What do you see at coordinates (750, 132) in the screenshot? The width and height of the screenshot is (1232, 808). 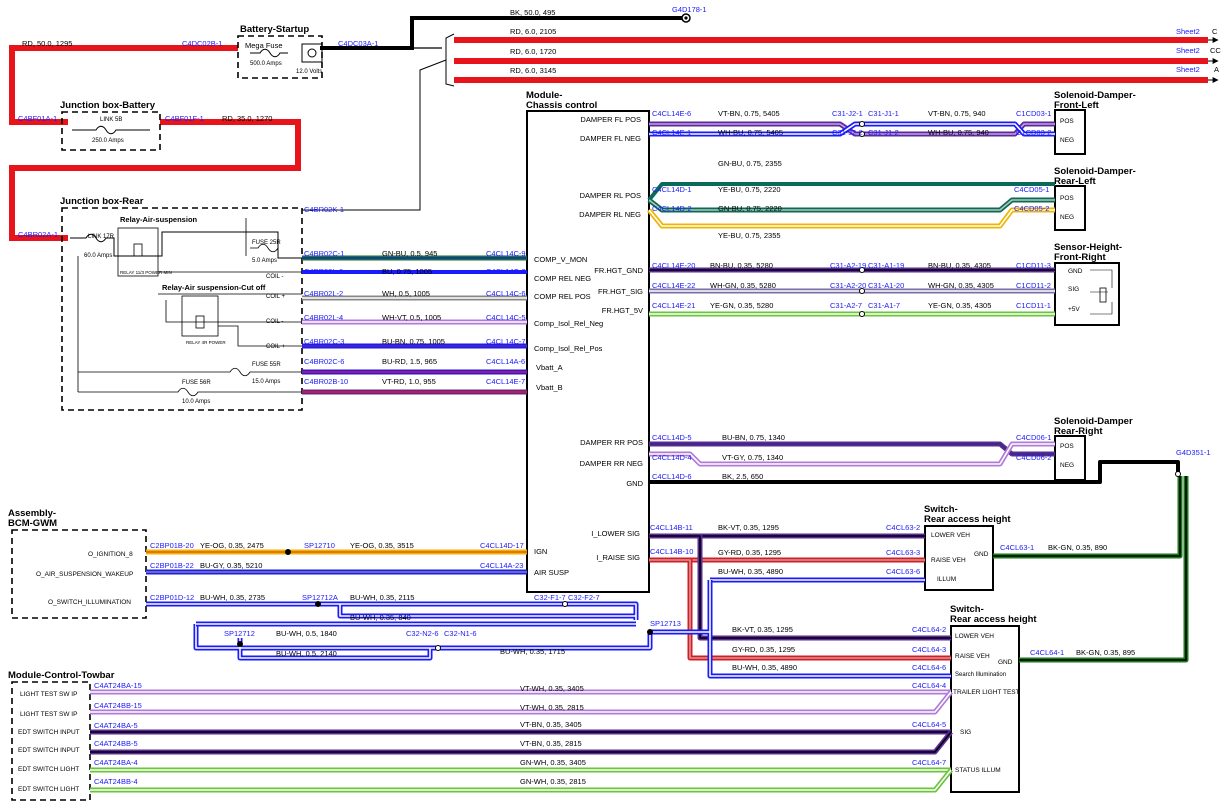 I see `wire-label-15: WH-BU, 0.75, 5405` at bounding box center [750, 132].